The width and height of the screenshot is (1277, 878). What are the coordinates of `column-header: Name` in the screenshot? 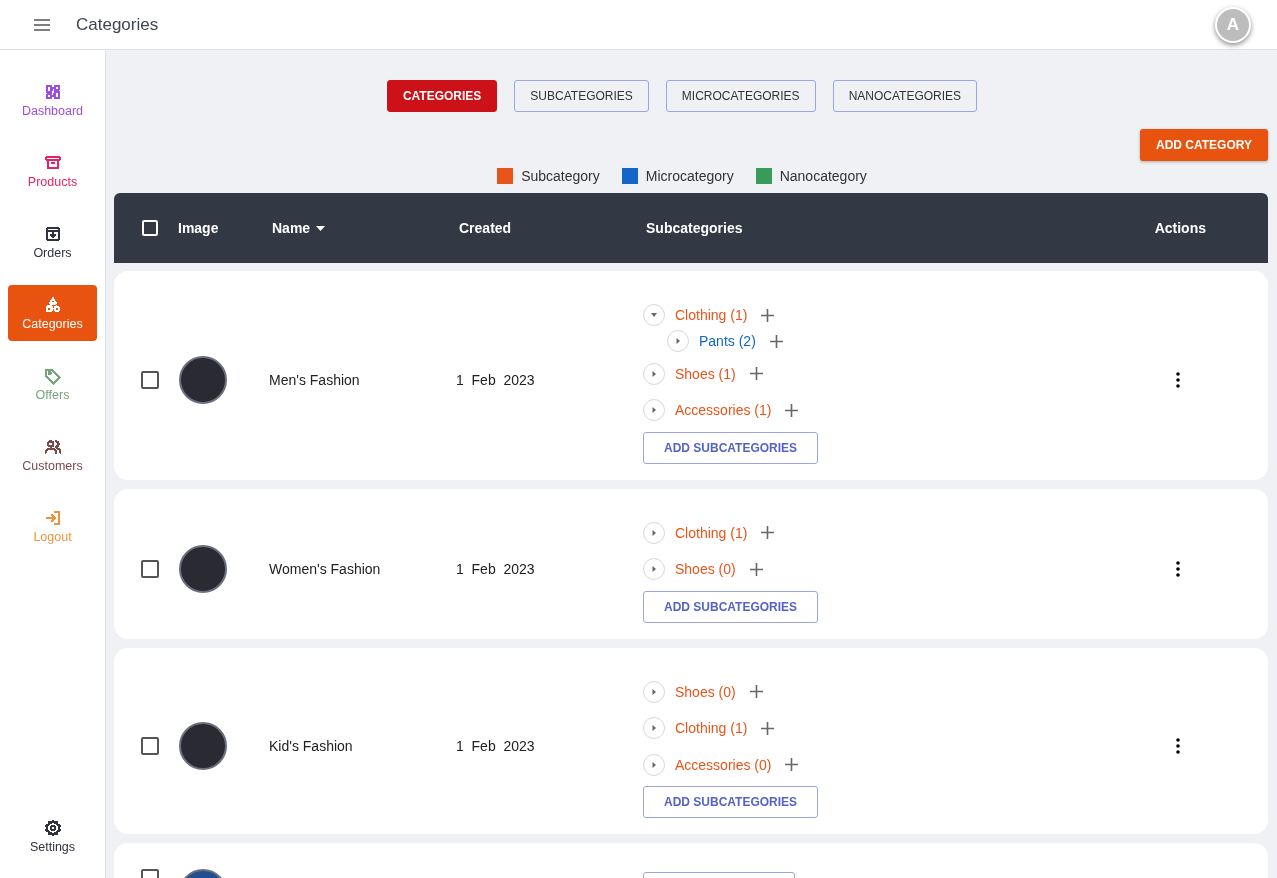 It's located at (299, 228).